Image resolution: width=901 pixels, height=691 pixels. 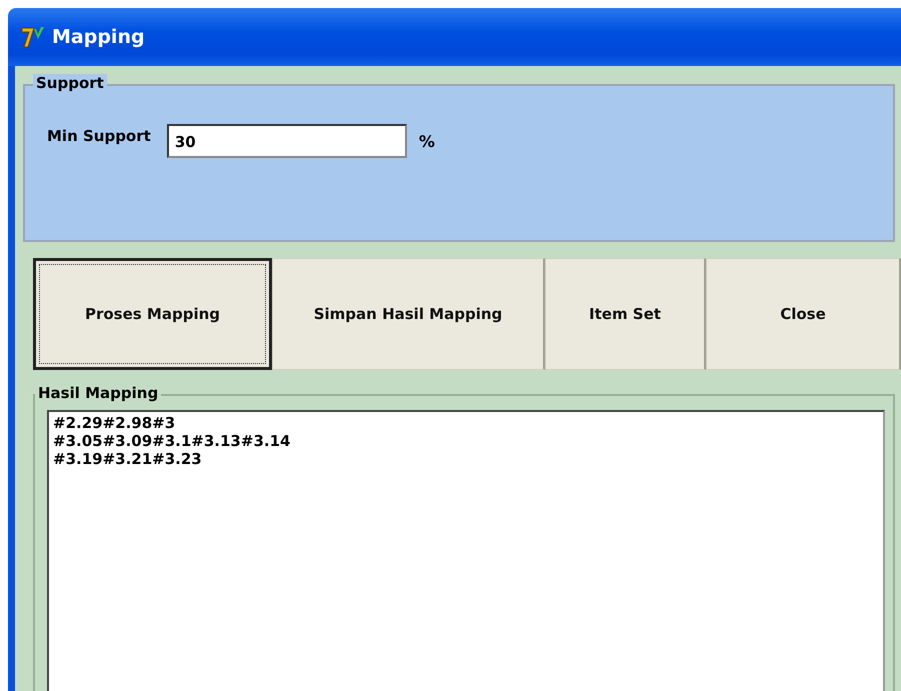 I want to click on result-line: #2.29#2.98#3, so click(x=114, y=423).